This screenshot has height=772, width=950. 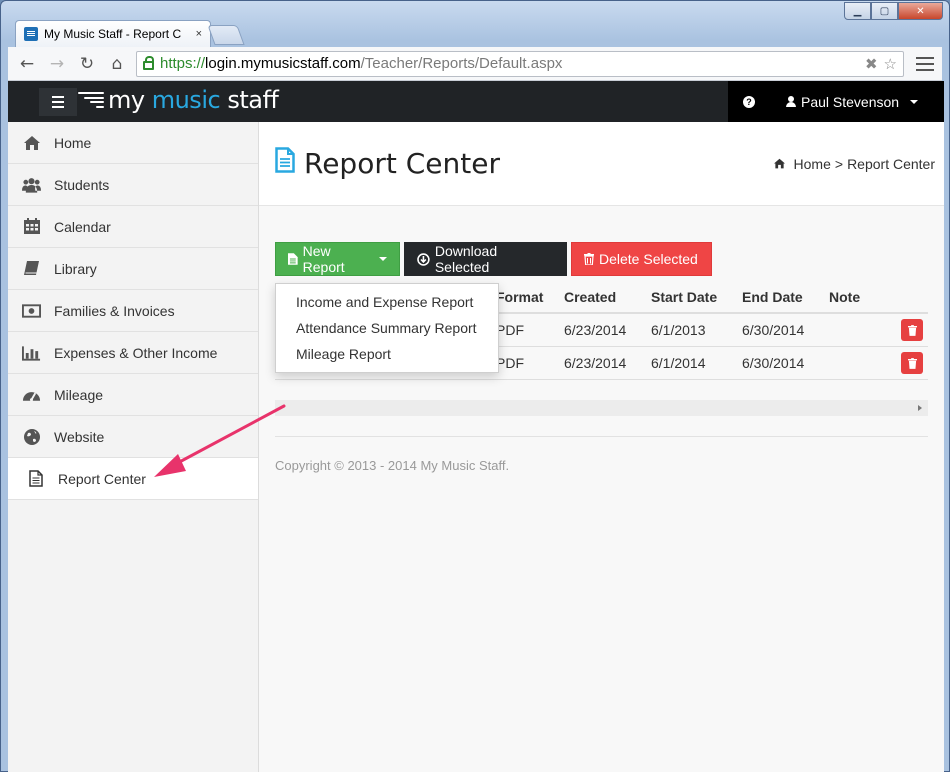 I want to click on header-start-date: Start Date, so click(x=684, y=297).